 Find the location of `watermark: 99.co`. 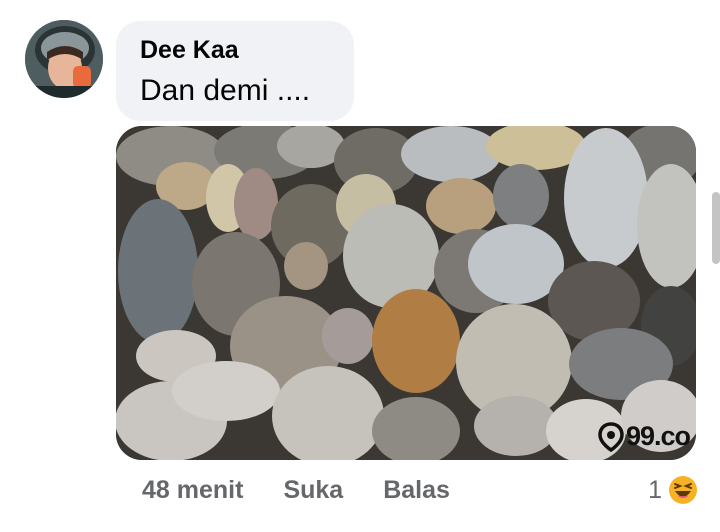

watermark: 99.co is located at coordinates (644, 436).